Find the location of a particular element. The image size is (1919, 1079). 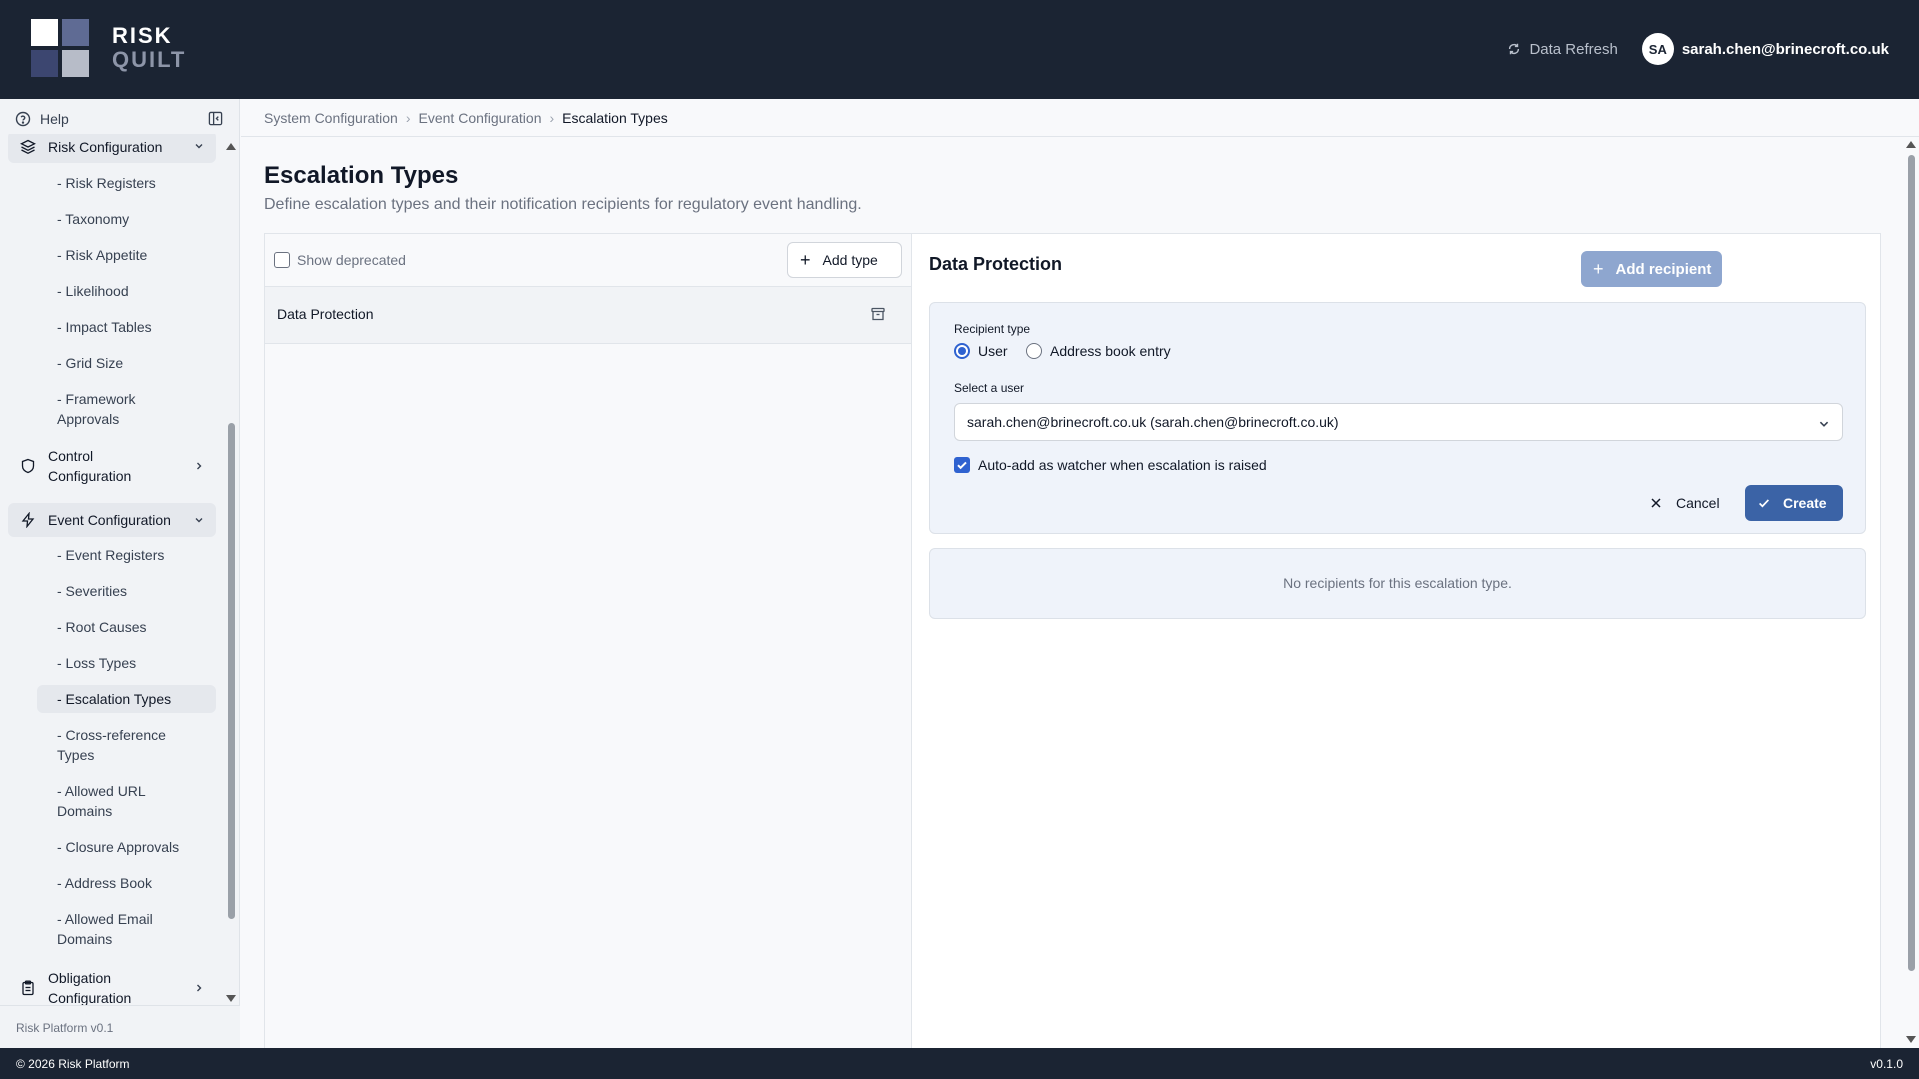

page-title: Escalation Types is located at coordinates (361, 175).